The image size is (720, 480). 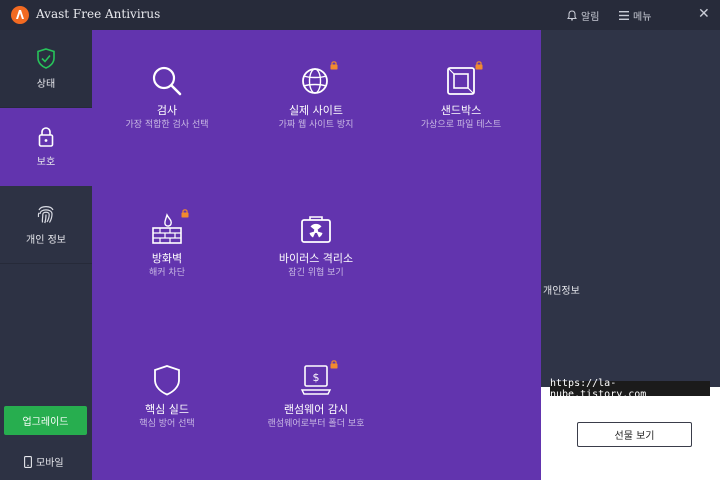 I want to click on sidebar-item-label: 상태, so click(x=46, y=84).